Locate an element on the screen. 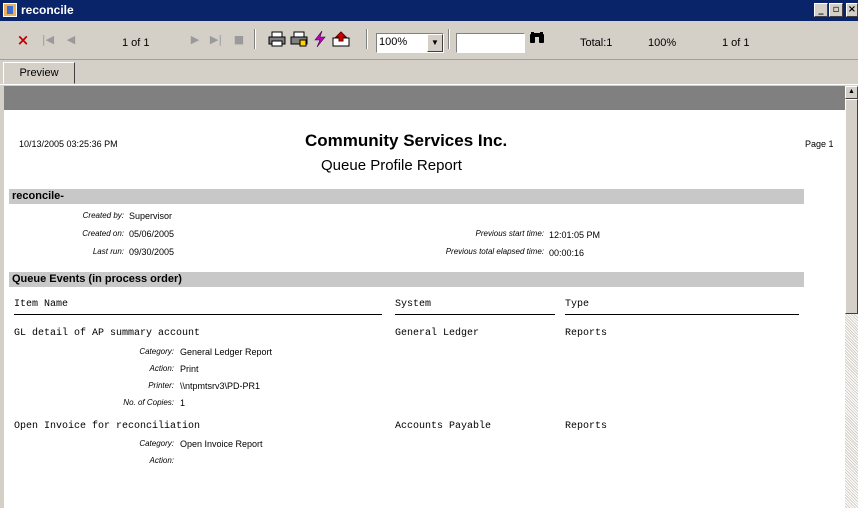  event-system: General Ledger is located at coordinates (437, 333).